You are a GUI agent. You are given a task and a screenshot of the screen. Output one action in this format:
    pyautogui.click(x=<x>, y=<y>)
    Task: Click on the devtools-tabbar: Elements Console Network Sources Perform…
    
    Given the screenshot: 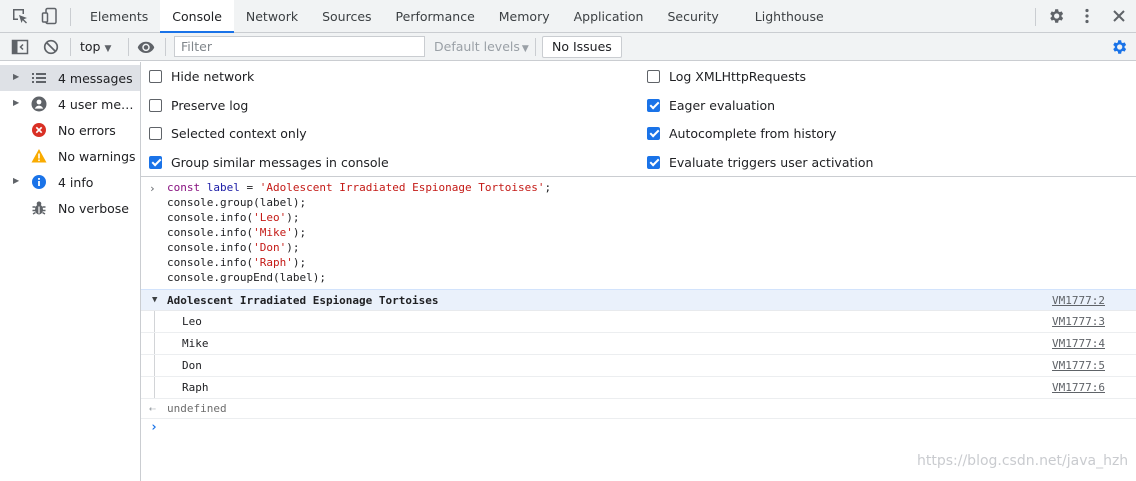 What is the action you would take?
    pyautogui.click(x=568, y=16)
    